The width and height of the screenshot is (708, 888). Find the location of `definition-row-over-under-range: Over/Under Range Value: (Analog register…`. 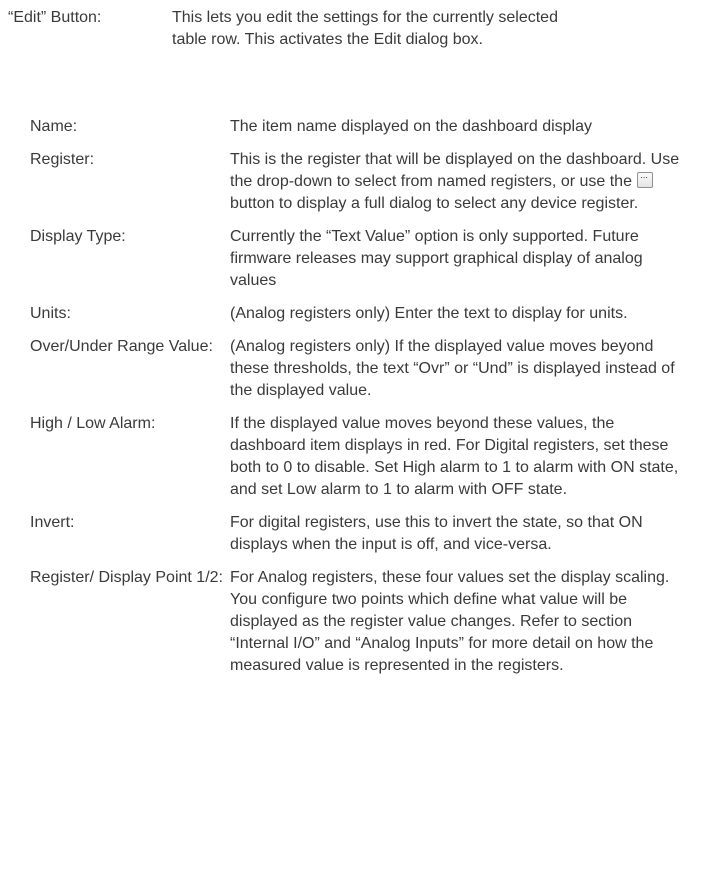

definition-row-over-under-range: Over/Under Range Value: (Analog register… is located at coordinates (365, 369).